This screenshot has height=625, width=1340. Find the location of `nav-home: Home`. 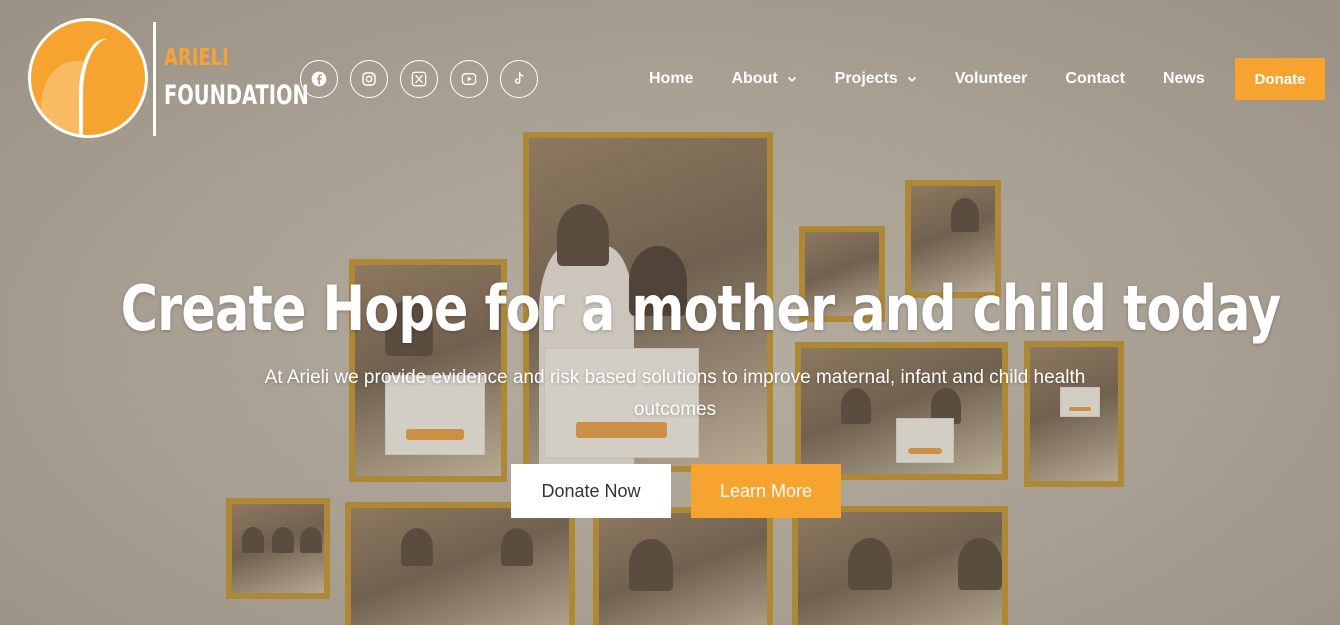

nav-home: Home is located at coordinates (671, 79).